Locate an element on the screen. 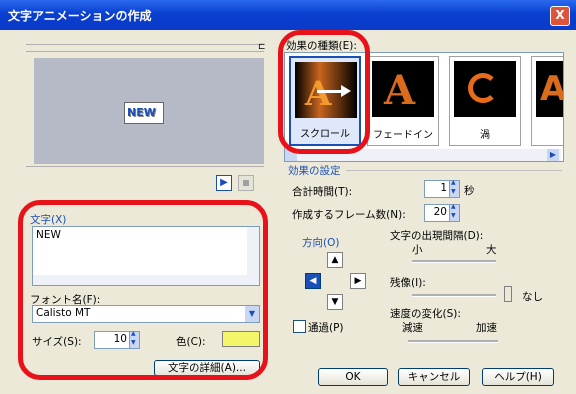 The height and width of the screenshot is (394, 576). effect-caption: 渦 is located at coordinates (485, 135).